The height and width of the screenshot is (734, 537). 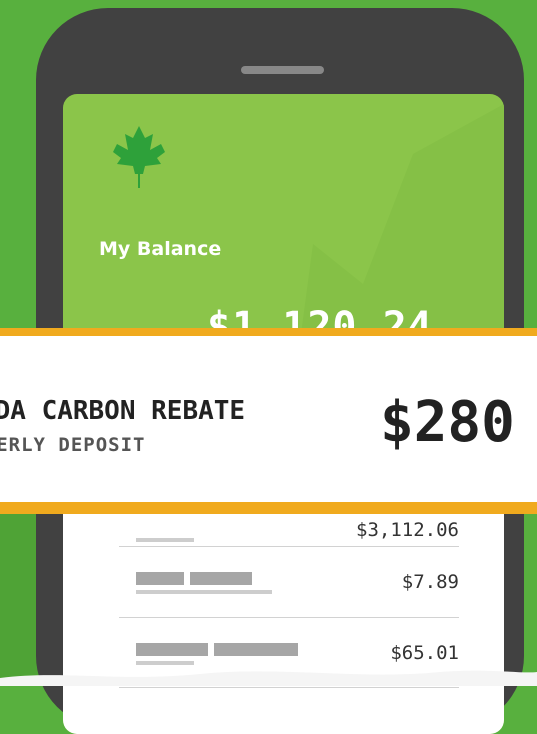 I want to click on divider, so click(x=289, y=687).